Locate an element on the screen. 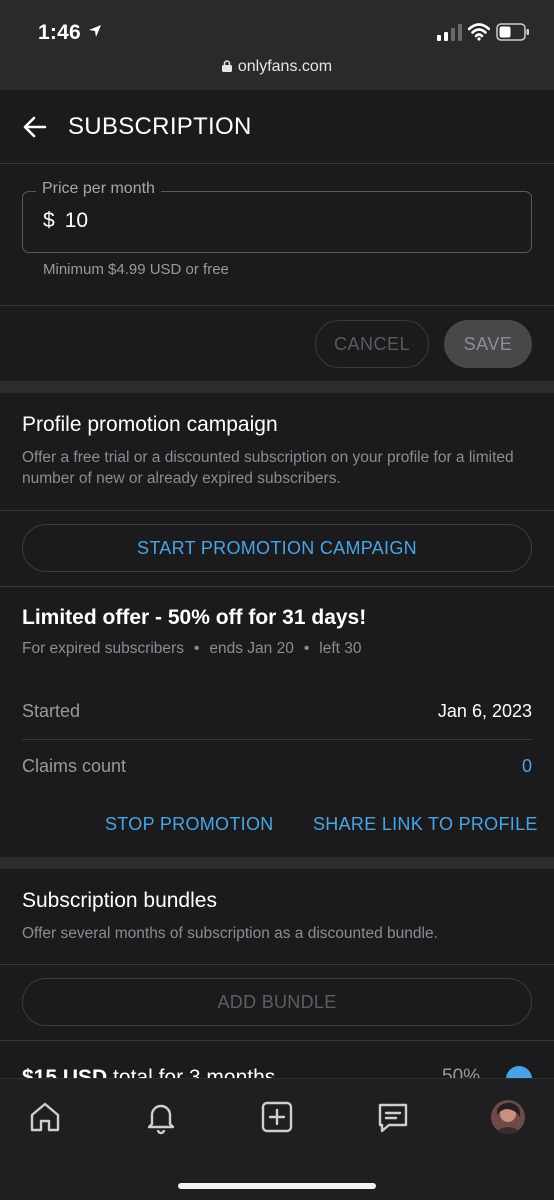 The image size is (554, 1200). cancel-button: CANCEL is located at coordinates (372, 344).